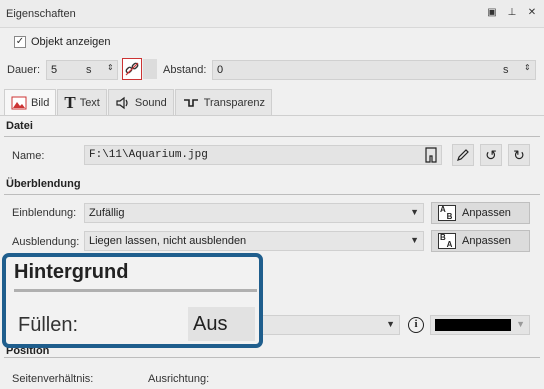  What do you see at coordinates (527, 67) in the screenshot?
I see `spacing-spinner-icon: ⇕` at bounding box center [527, 67].